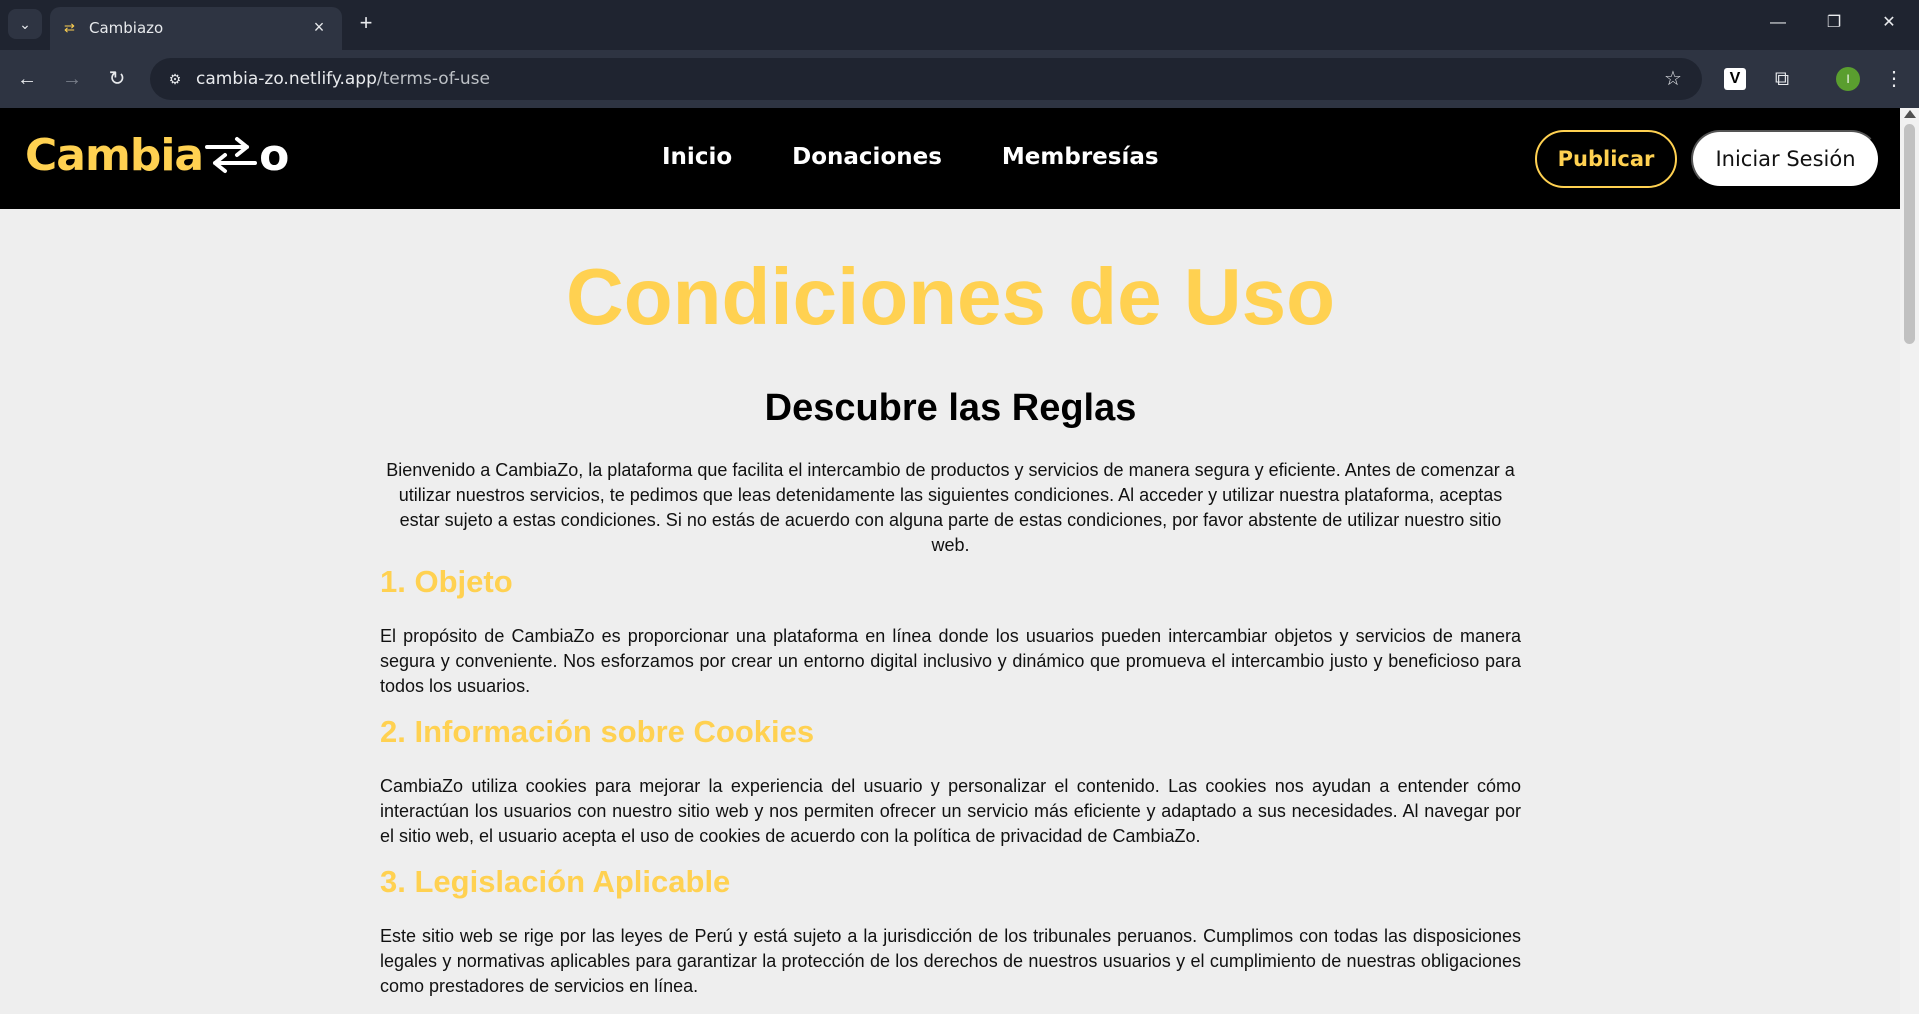  I want to click on extension-v-icon: V, so click(1735, 79).